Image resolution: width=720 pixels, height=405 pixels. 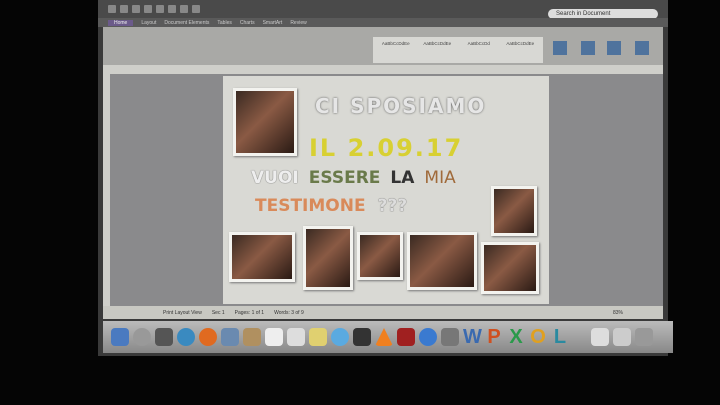 I want to click on trash-icon, so click(x=644, y=337).